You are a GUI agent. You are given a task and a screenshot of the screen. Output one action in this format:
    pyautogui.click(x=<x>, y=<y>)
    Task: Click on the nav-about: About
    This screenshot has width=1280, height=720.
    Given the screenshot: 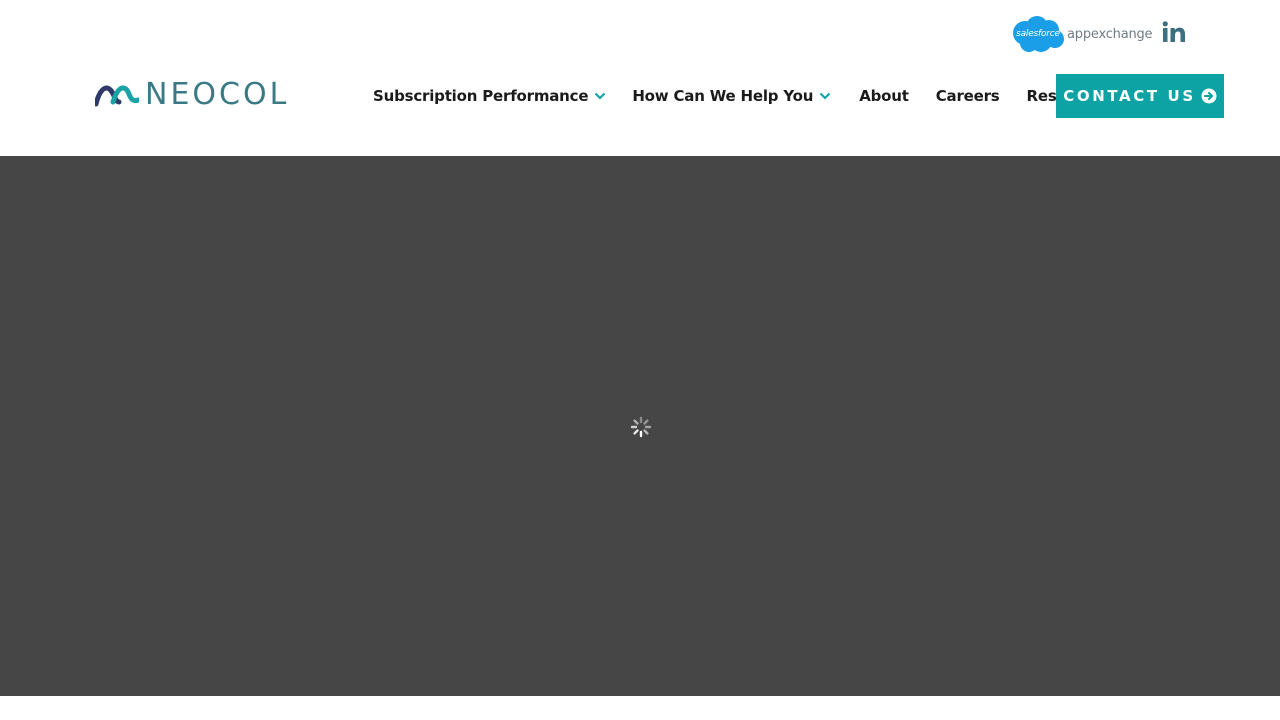 What is the action you would take?
    pyautogui.click(x=884, y=96)
    